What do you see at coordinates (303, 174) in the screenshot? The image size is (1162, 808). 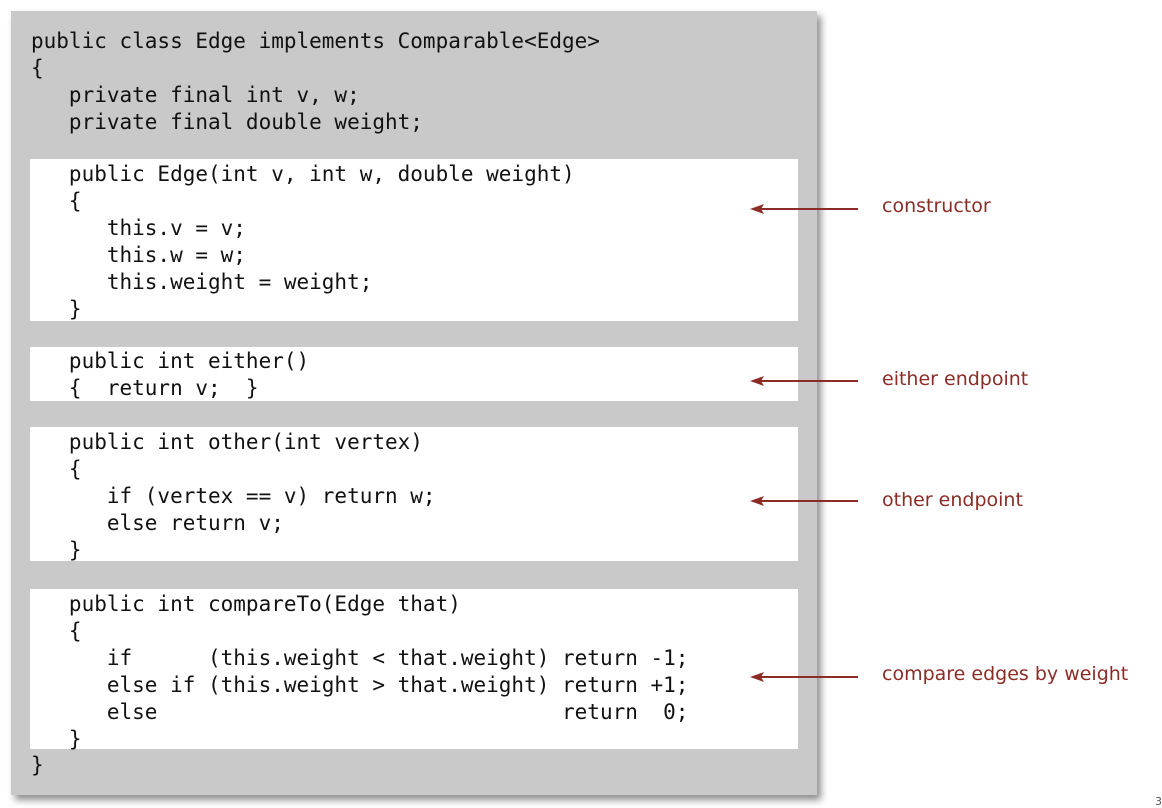 I see `code-line: public Edge(int v, int w, double weight)` at bounding box center [303, 174].